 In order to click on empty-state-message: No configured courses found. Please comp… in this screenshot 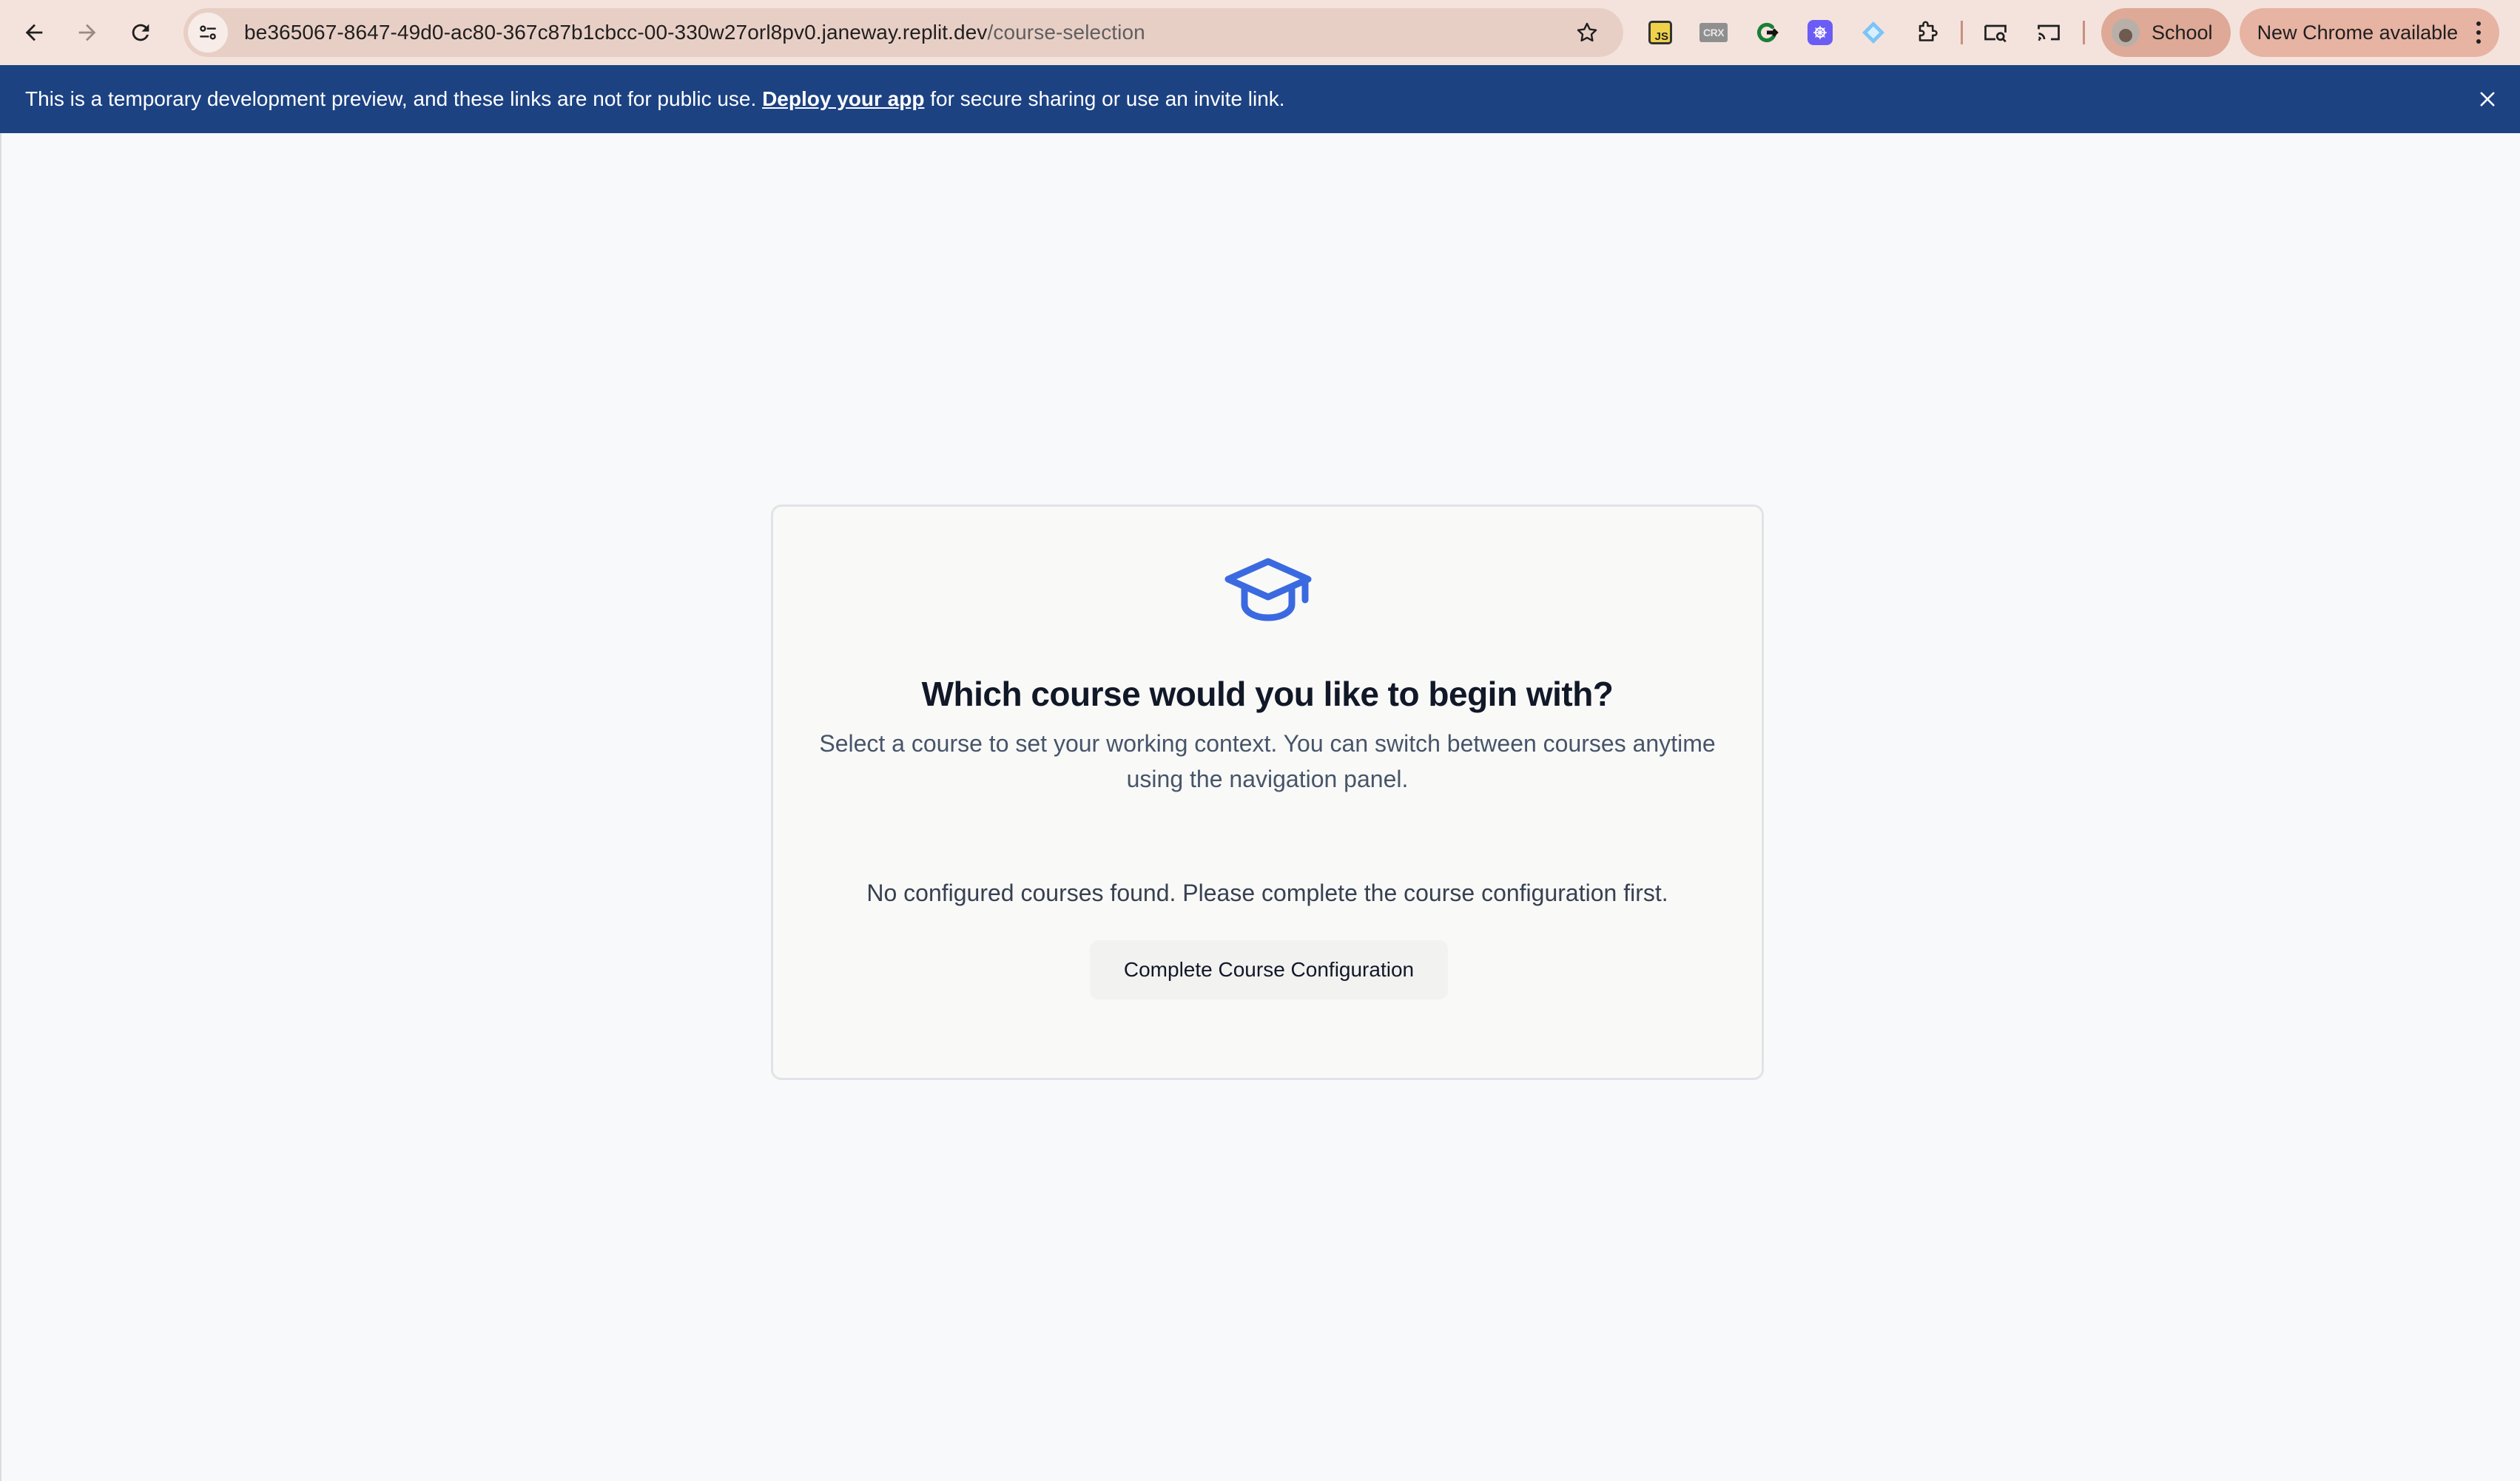, I will do `click(1267, 893)`.